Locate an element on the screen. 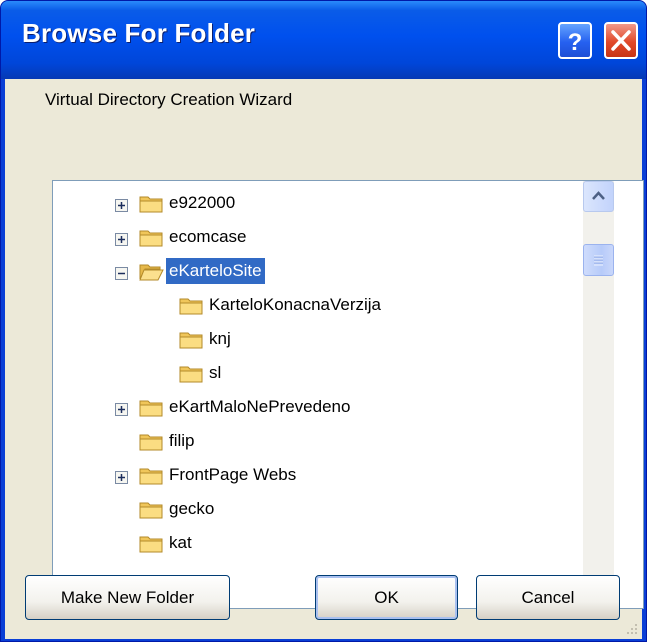 This screenshot has height=642, width=647. tree-item: KarteloKonacnaVerzija is located at coordinates (317, 305).